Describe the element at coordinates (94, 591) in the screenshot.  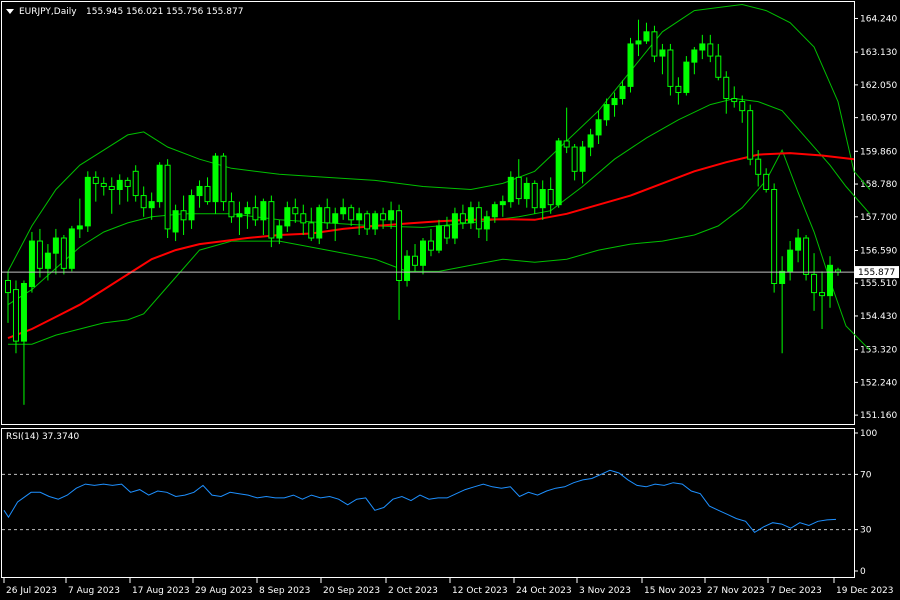
I see `time-axis-label: 7 Aug 2023` at that location.